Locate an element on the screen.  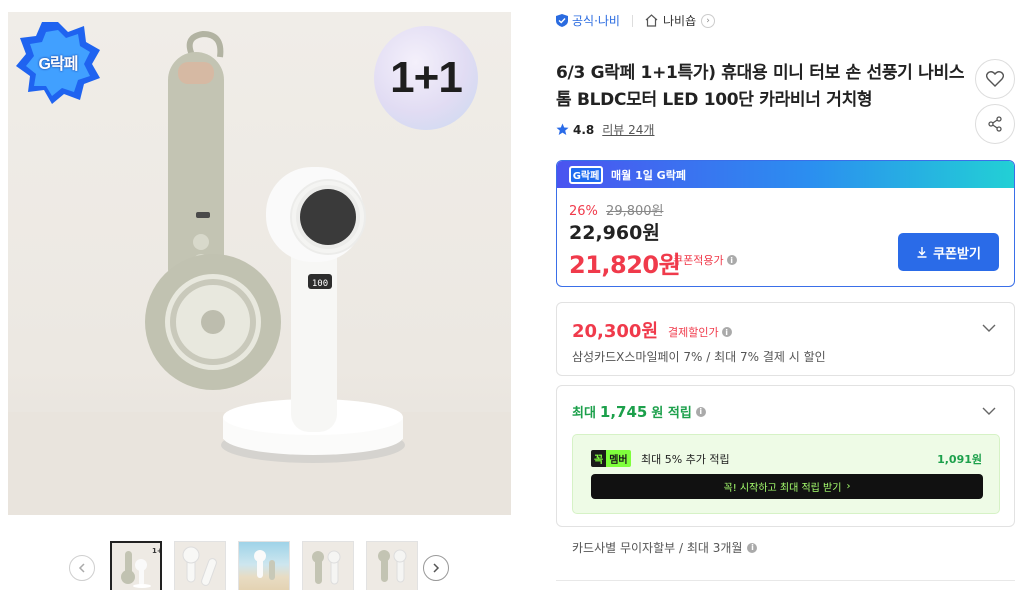
star-icon is located at coordinates (562, 129).